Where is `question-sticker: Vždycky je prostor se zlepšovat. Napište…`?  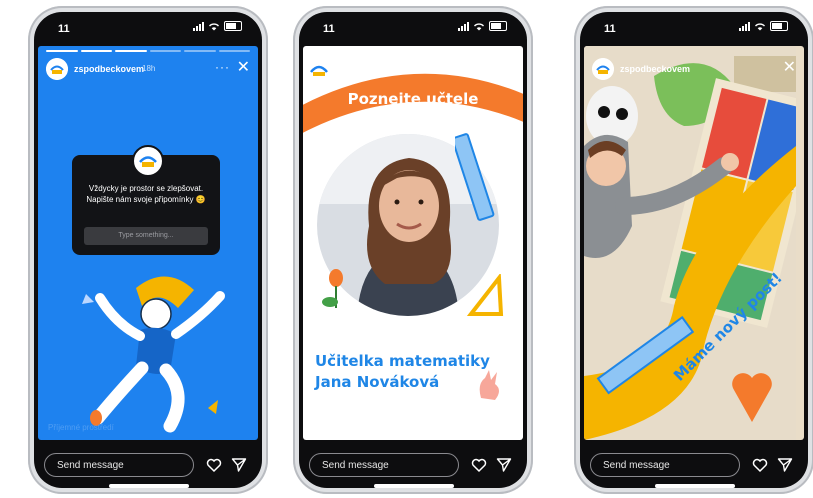 question-sticker: Vždycky je prostor se zlepšovat. Napište… is located at coordinates (146, 200).